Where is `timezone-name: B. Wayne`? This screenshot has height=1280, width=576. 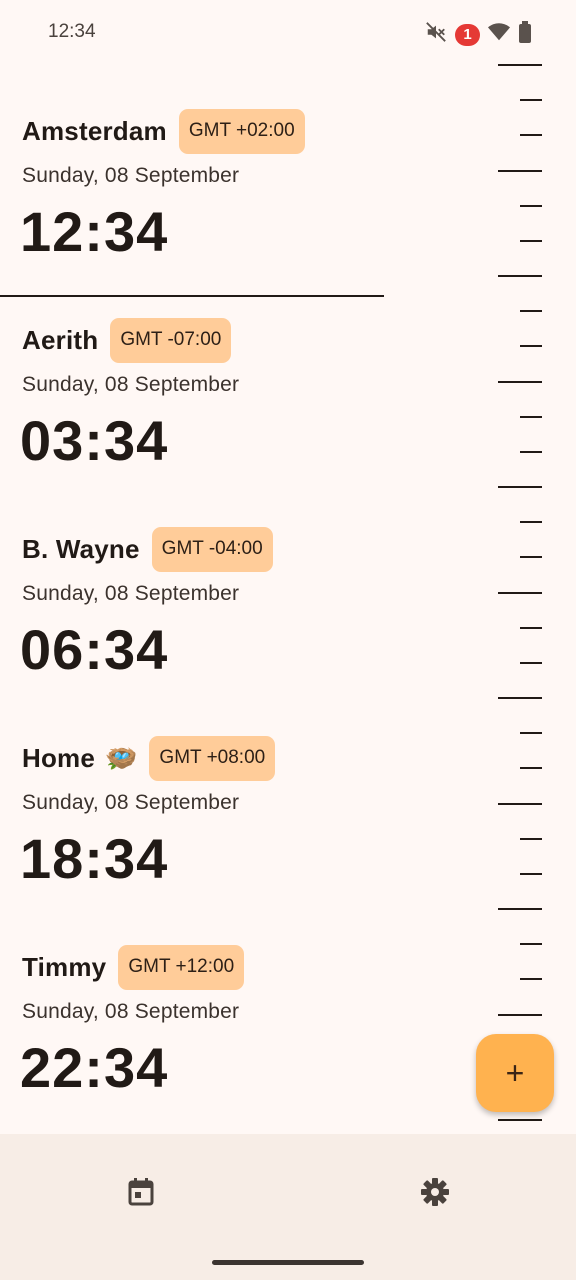
timezone-name: B. Wayne is located at coordinates (81, 548).